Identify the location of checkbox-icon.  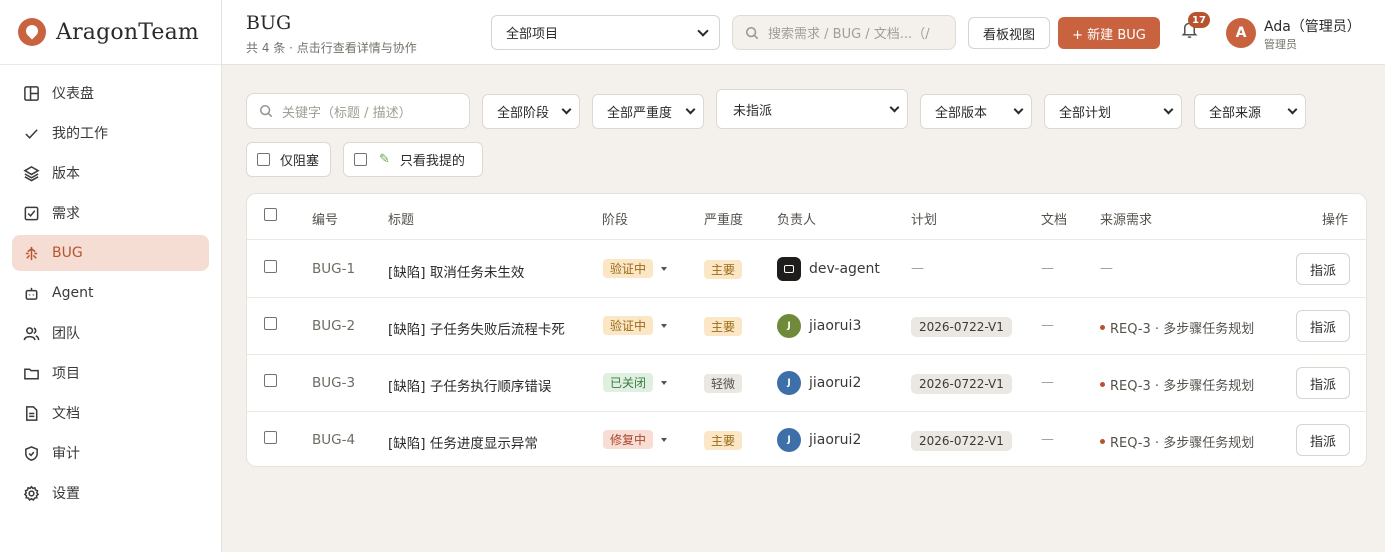
(31, 213).